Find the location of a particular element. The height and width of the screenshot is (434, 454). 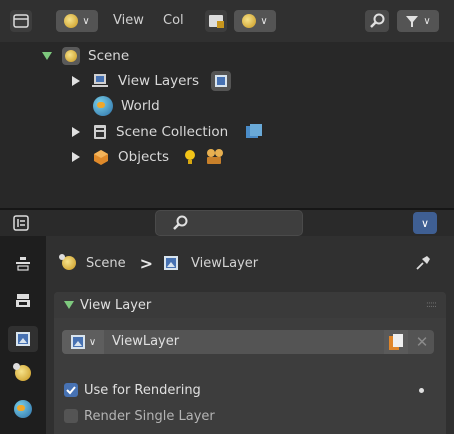

remove-view-layer-button: ✕ is located at coordinates (422, 342).